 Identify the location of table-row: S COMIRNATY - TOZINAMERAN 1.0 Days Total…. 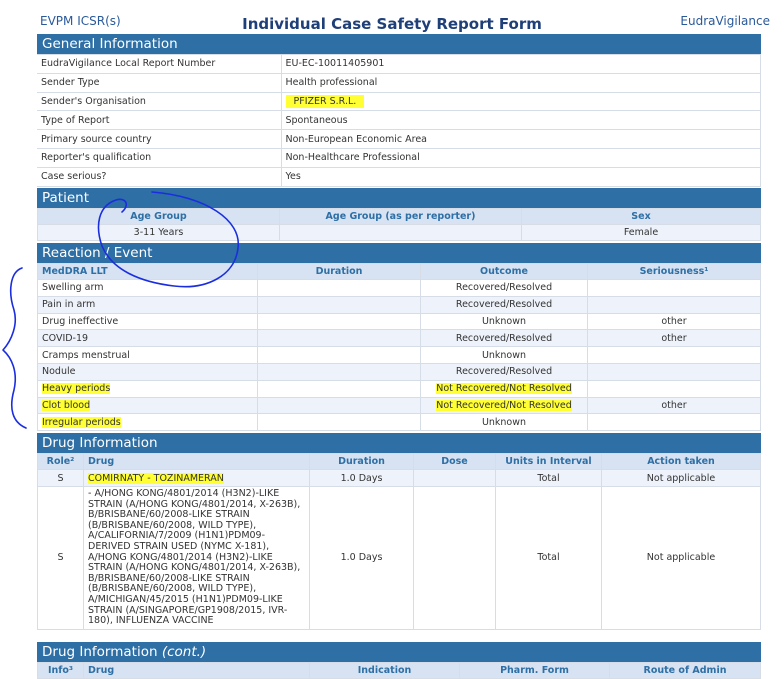
(399, 478).